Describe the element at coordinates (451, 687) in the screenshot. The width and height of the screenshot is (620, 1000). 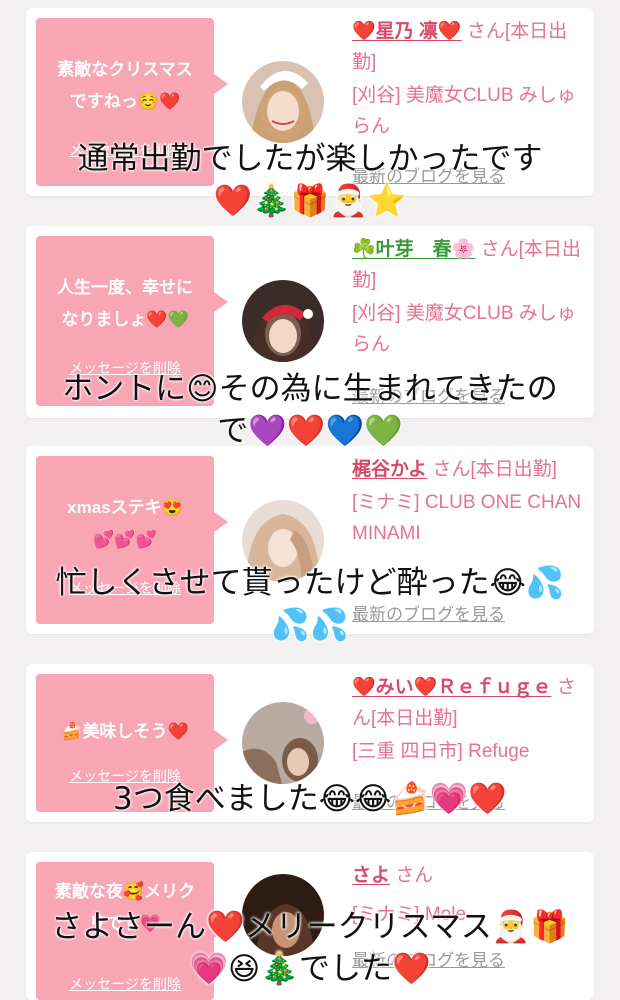
I see `member-name-link: ❤️みい❤️Ｒｅｆｕｇｅ` at that location.